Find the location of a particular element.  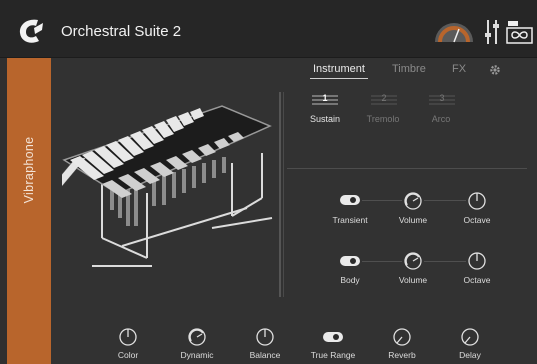

articulation-3-number: 3 is located at coordinates (442, 98).